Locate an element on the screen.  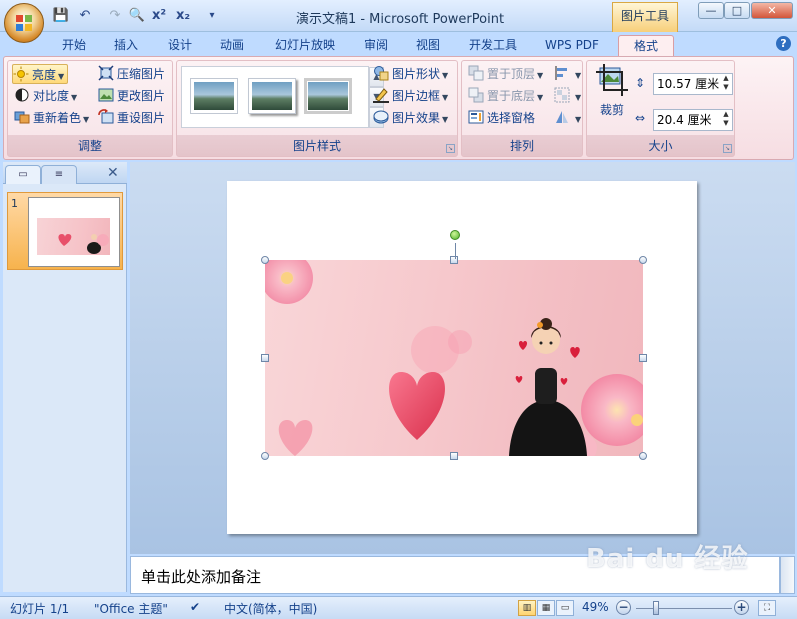
group-icon is located at coordinates (562, 95).